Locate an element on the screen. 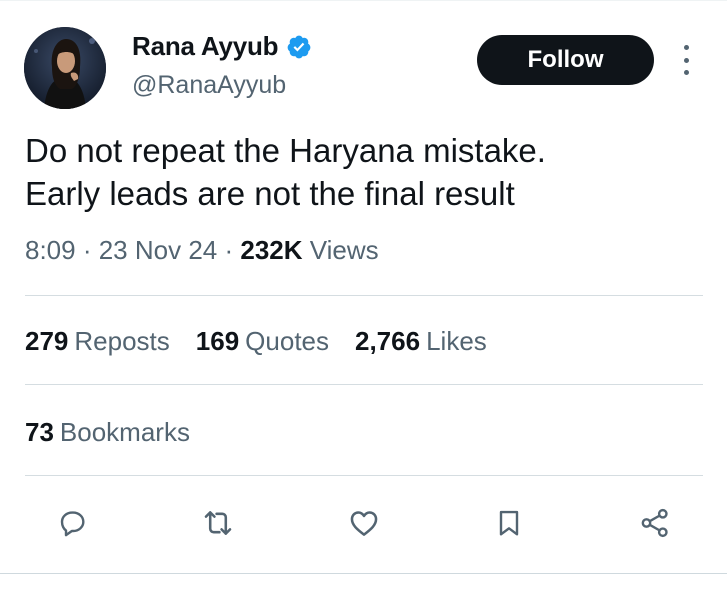 The height and width of the screenshot is (600, 727). reposts-count: 279 is located at coordinates (47, 341).